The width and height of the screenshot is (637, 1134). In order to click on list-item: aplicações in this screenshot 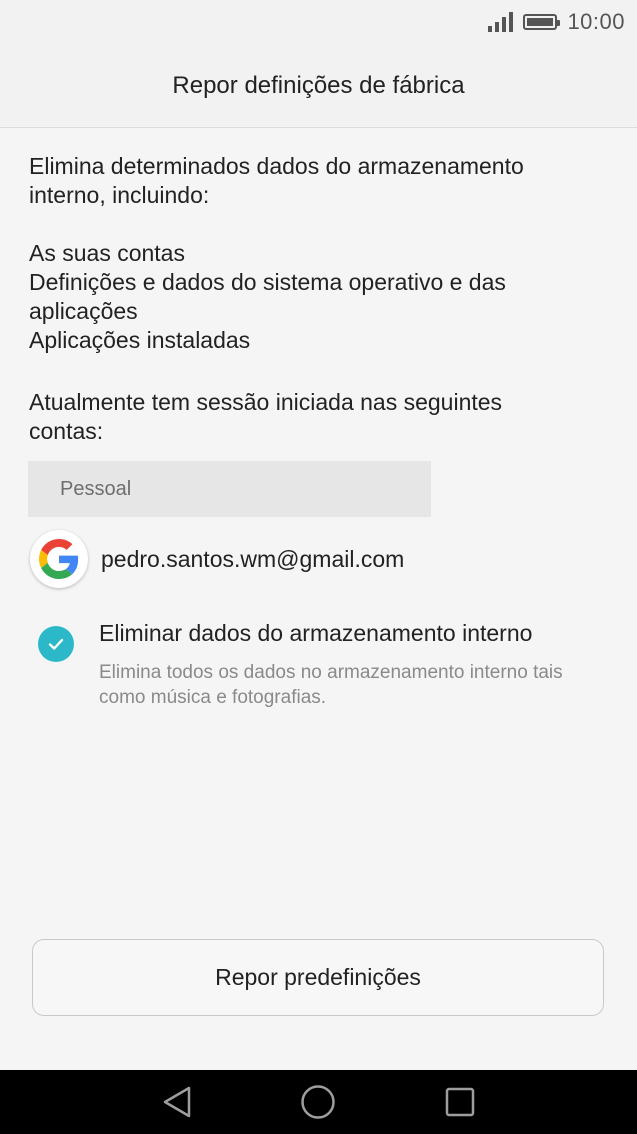, I will do `click(83, 311)`.